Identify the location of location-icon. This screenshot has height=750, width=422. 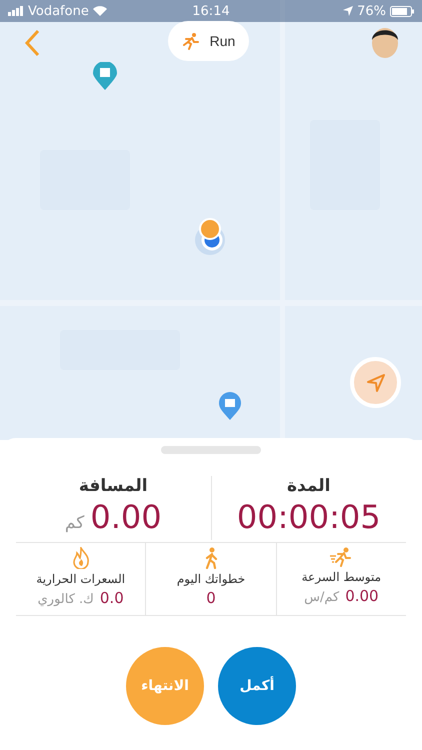
(348, 11).